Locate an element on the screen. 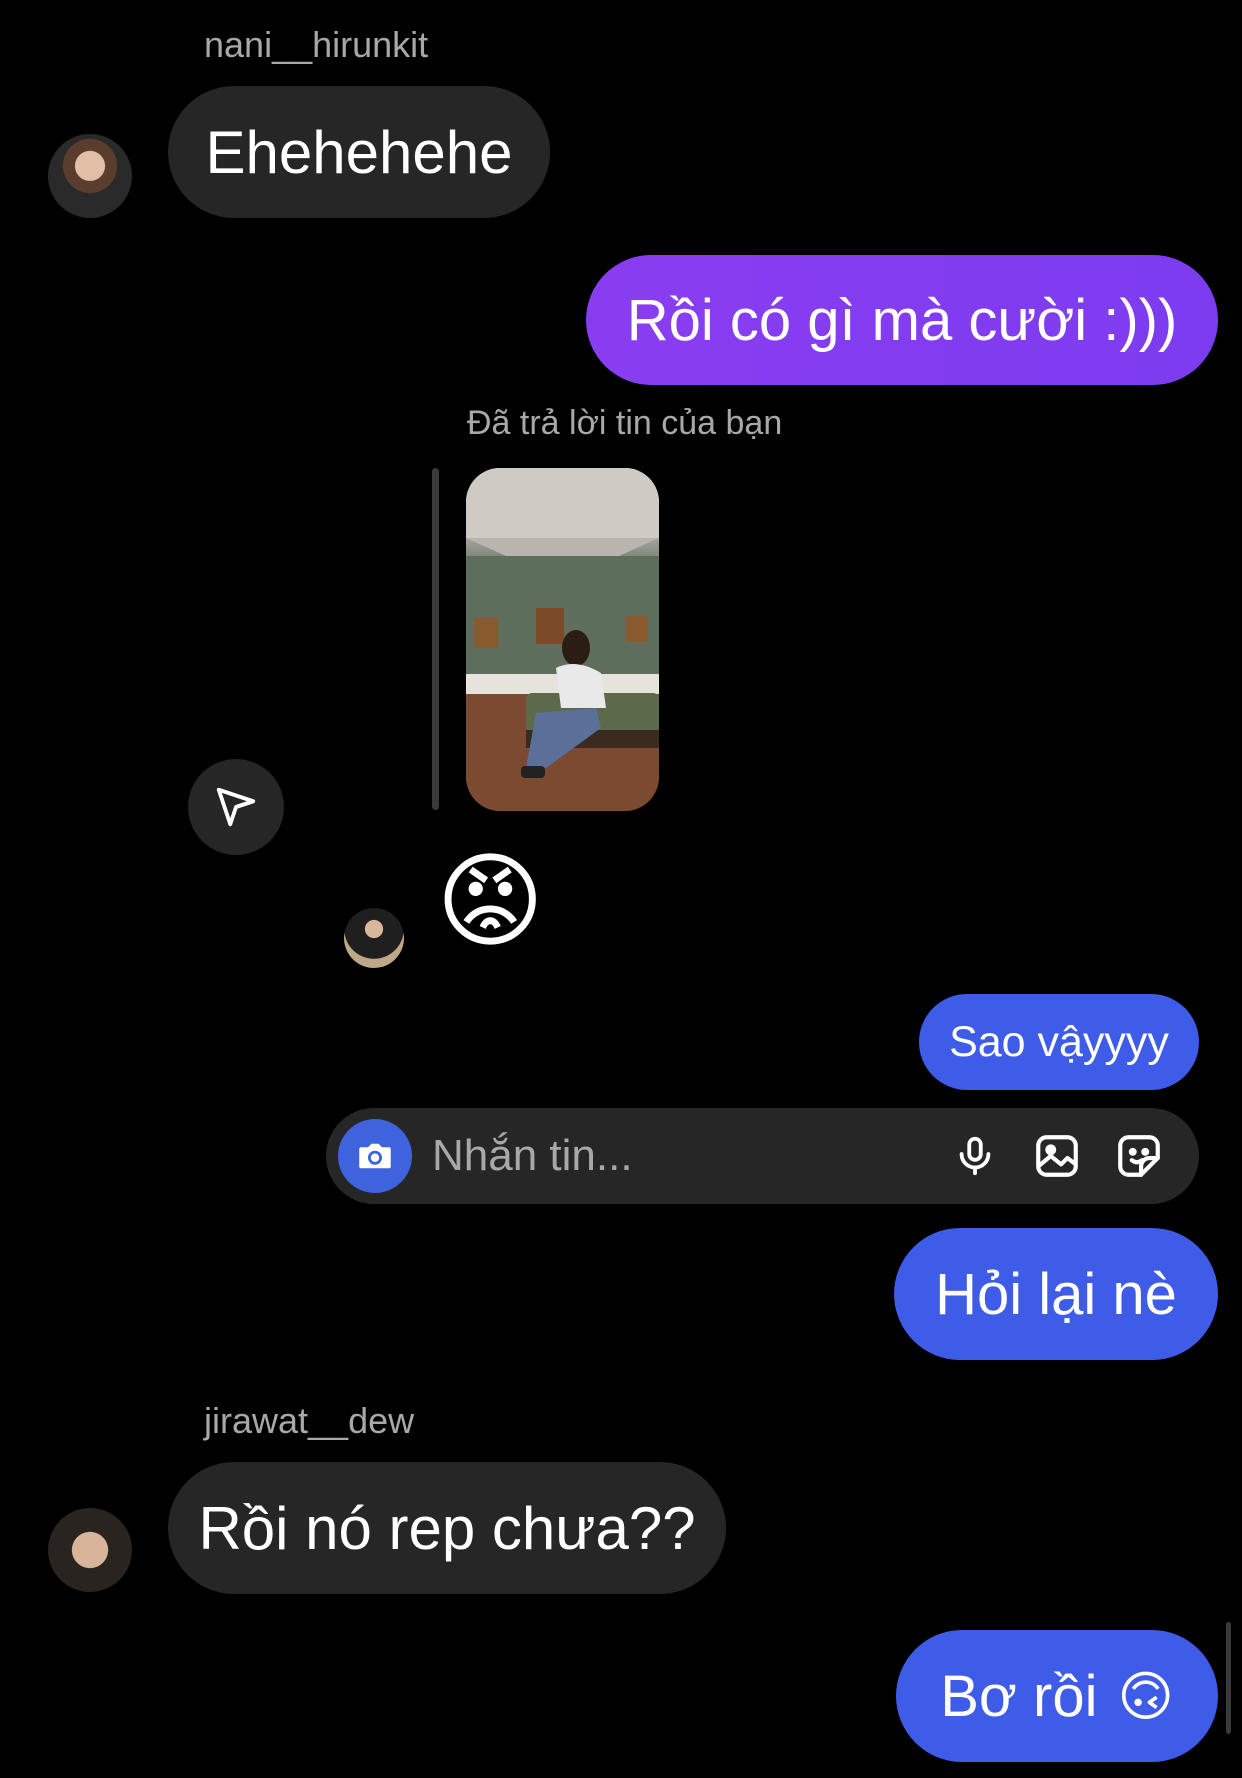 The width and height of the screenshot is (1242, 1778). reaction-emoji: 😡 is located at coordinates (490, 902).